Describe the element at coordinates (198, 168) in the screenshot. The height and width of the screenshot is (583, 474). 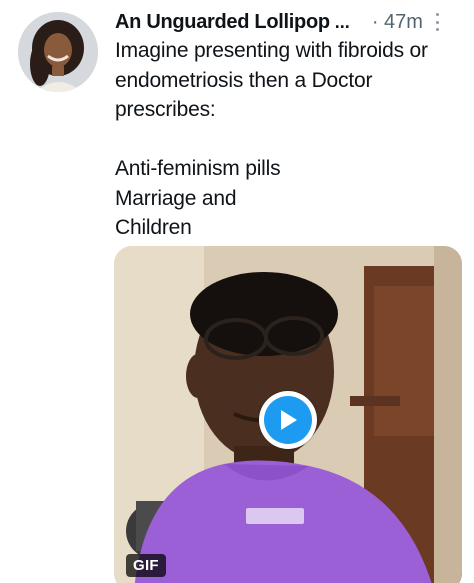
I see `tweet-text-line: Anti-feminism pills` at that location.